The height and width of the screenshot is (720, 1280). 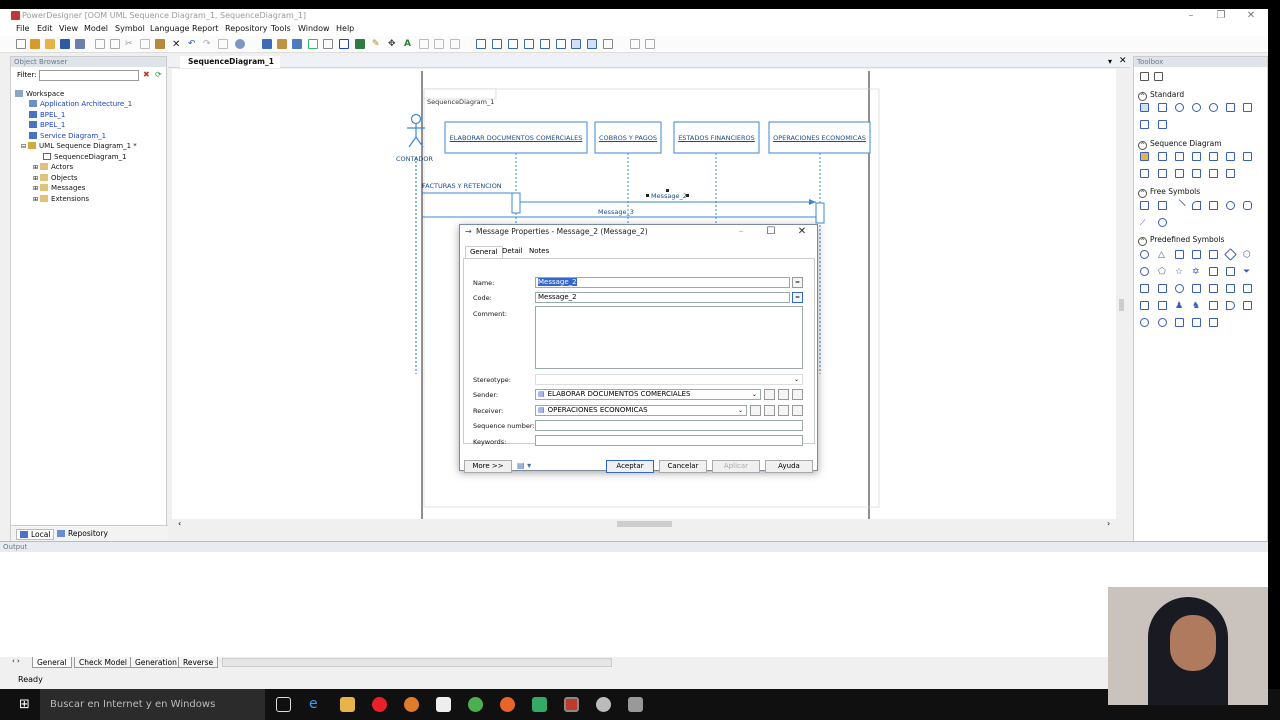 I want to click on menu-language: Language, so click(x=169, y=28).